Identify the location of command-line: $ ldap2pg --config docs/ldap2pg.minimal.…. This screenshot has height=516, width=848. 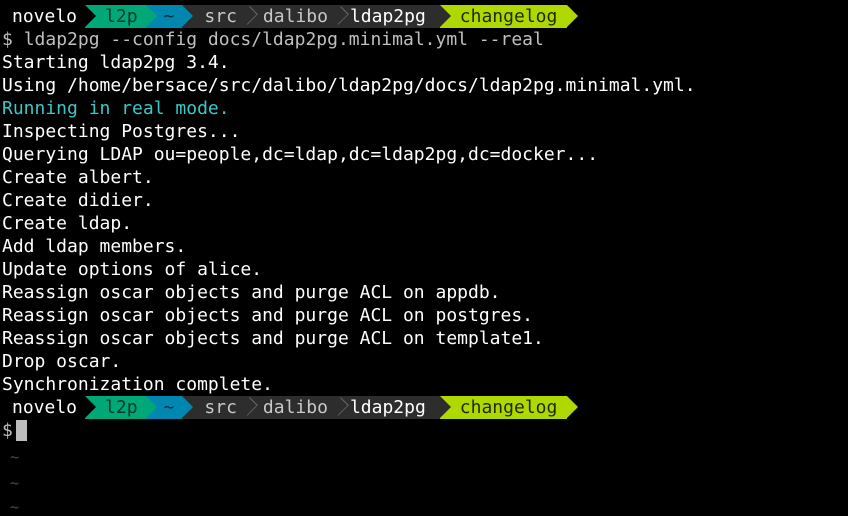
(273, 39).